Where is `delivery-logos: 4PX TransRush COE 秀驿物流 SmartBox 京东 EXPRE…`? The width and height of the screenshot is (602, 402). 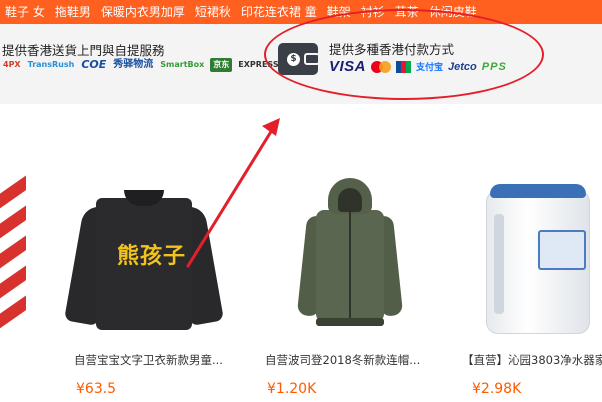 delivery-logos: 4PX TransRush COE 秀驿物流 SmartBox 京东 EXPRE… is located at coordinates (141, 65).